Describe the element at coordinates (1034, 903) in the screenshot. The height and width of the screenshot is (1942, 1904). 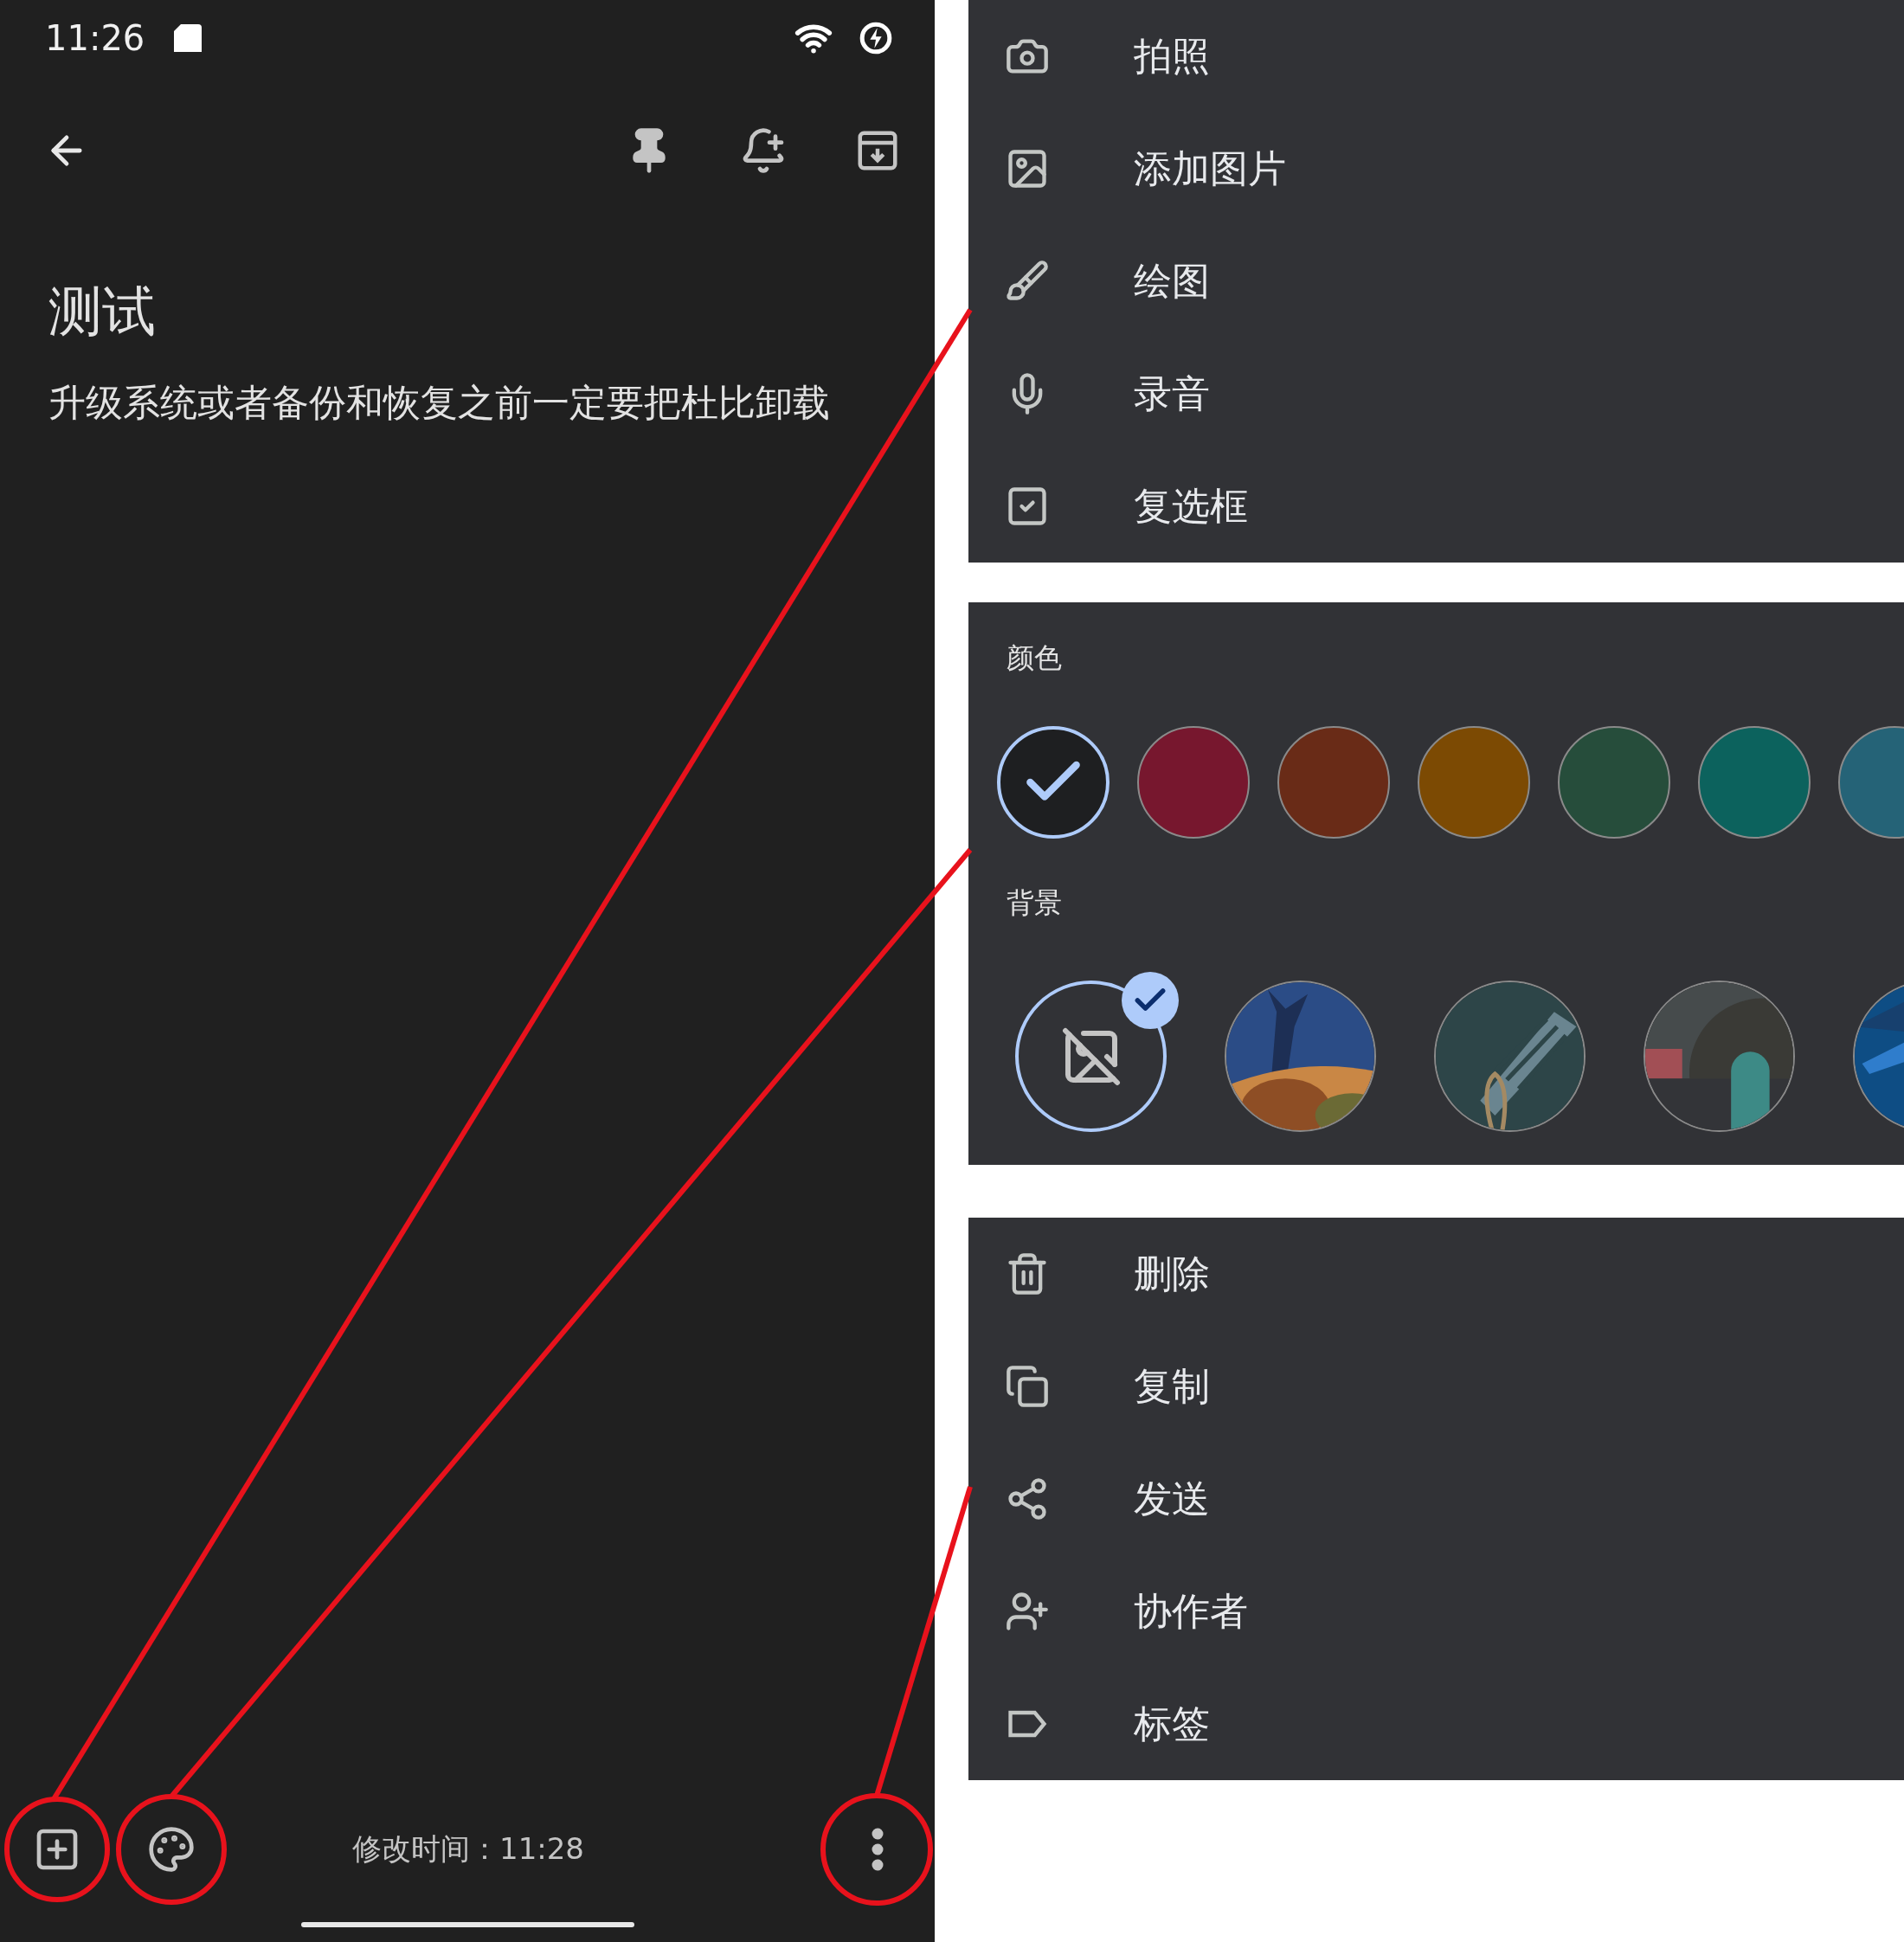
I see `section-label: 背景` at that location.